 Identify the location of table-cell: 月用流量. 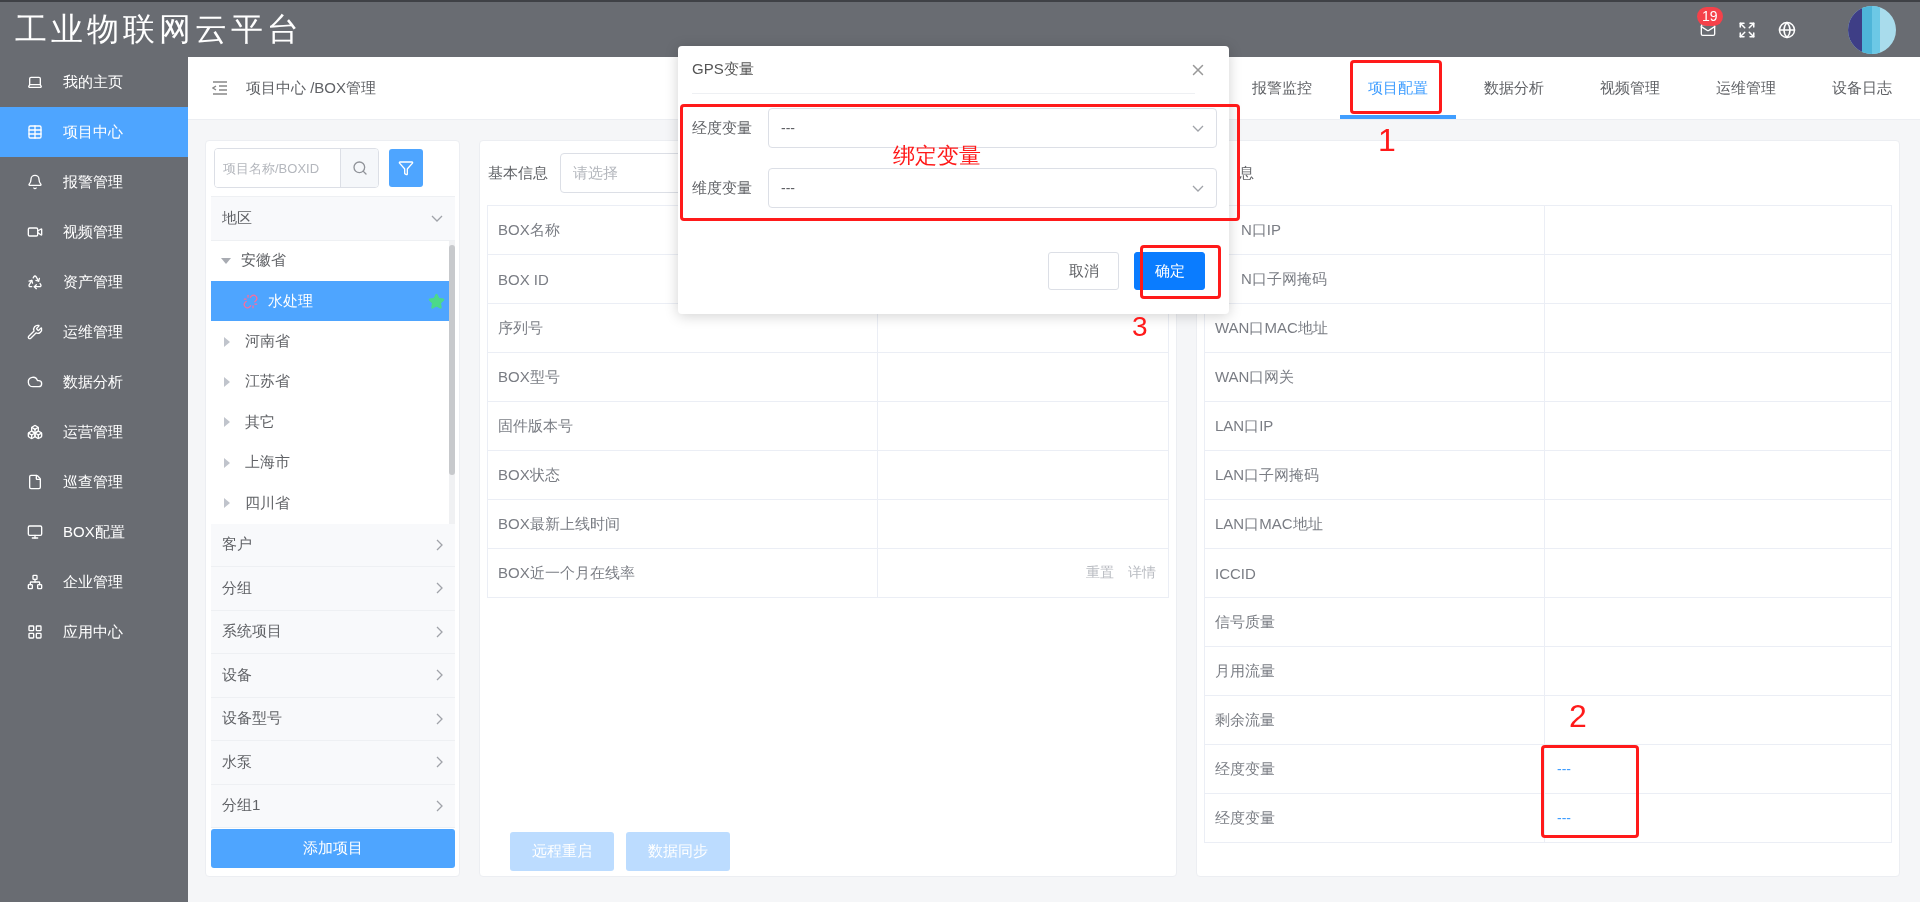
(1375, 671).